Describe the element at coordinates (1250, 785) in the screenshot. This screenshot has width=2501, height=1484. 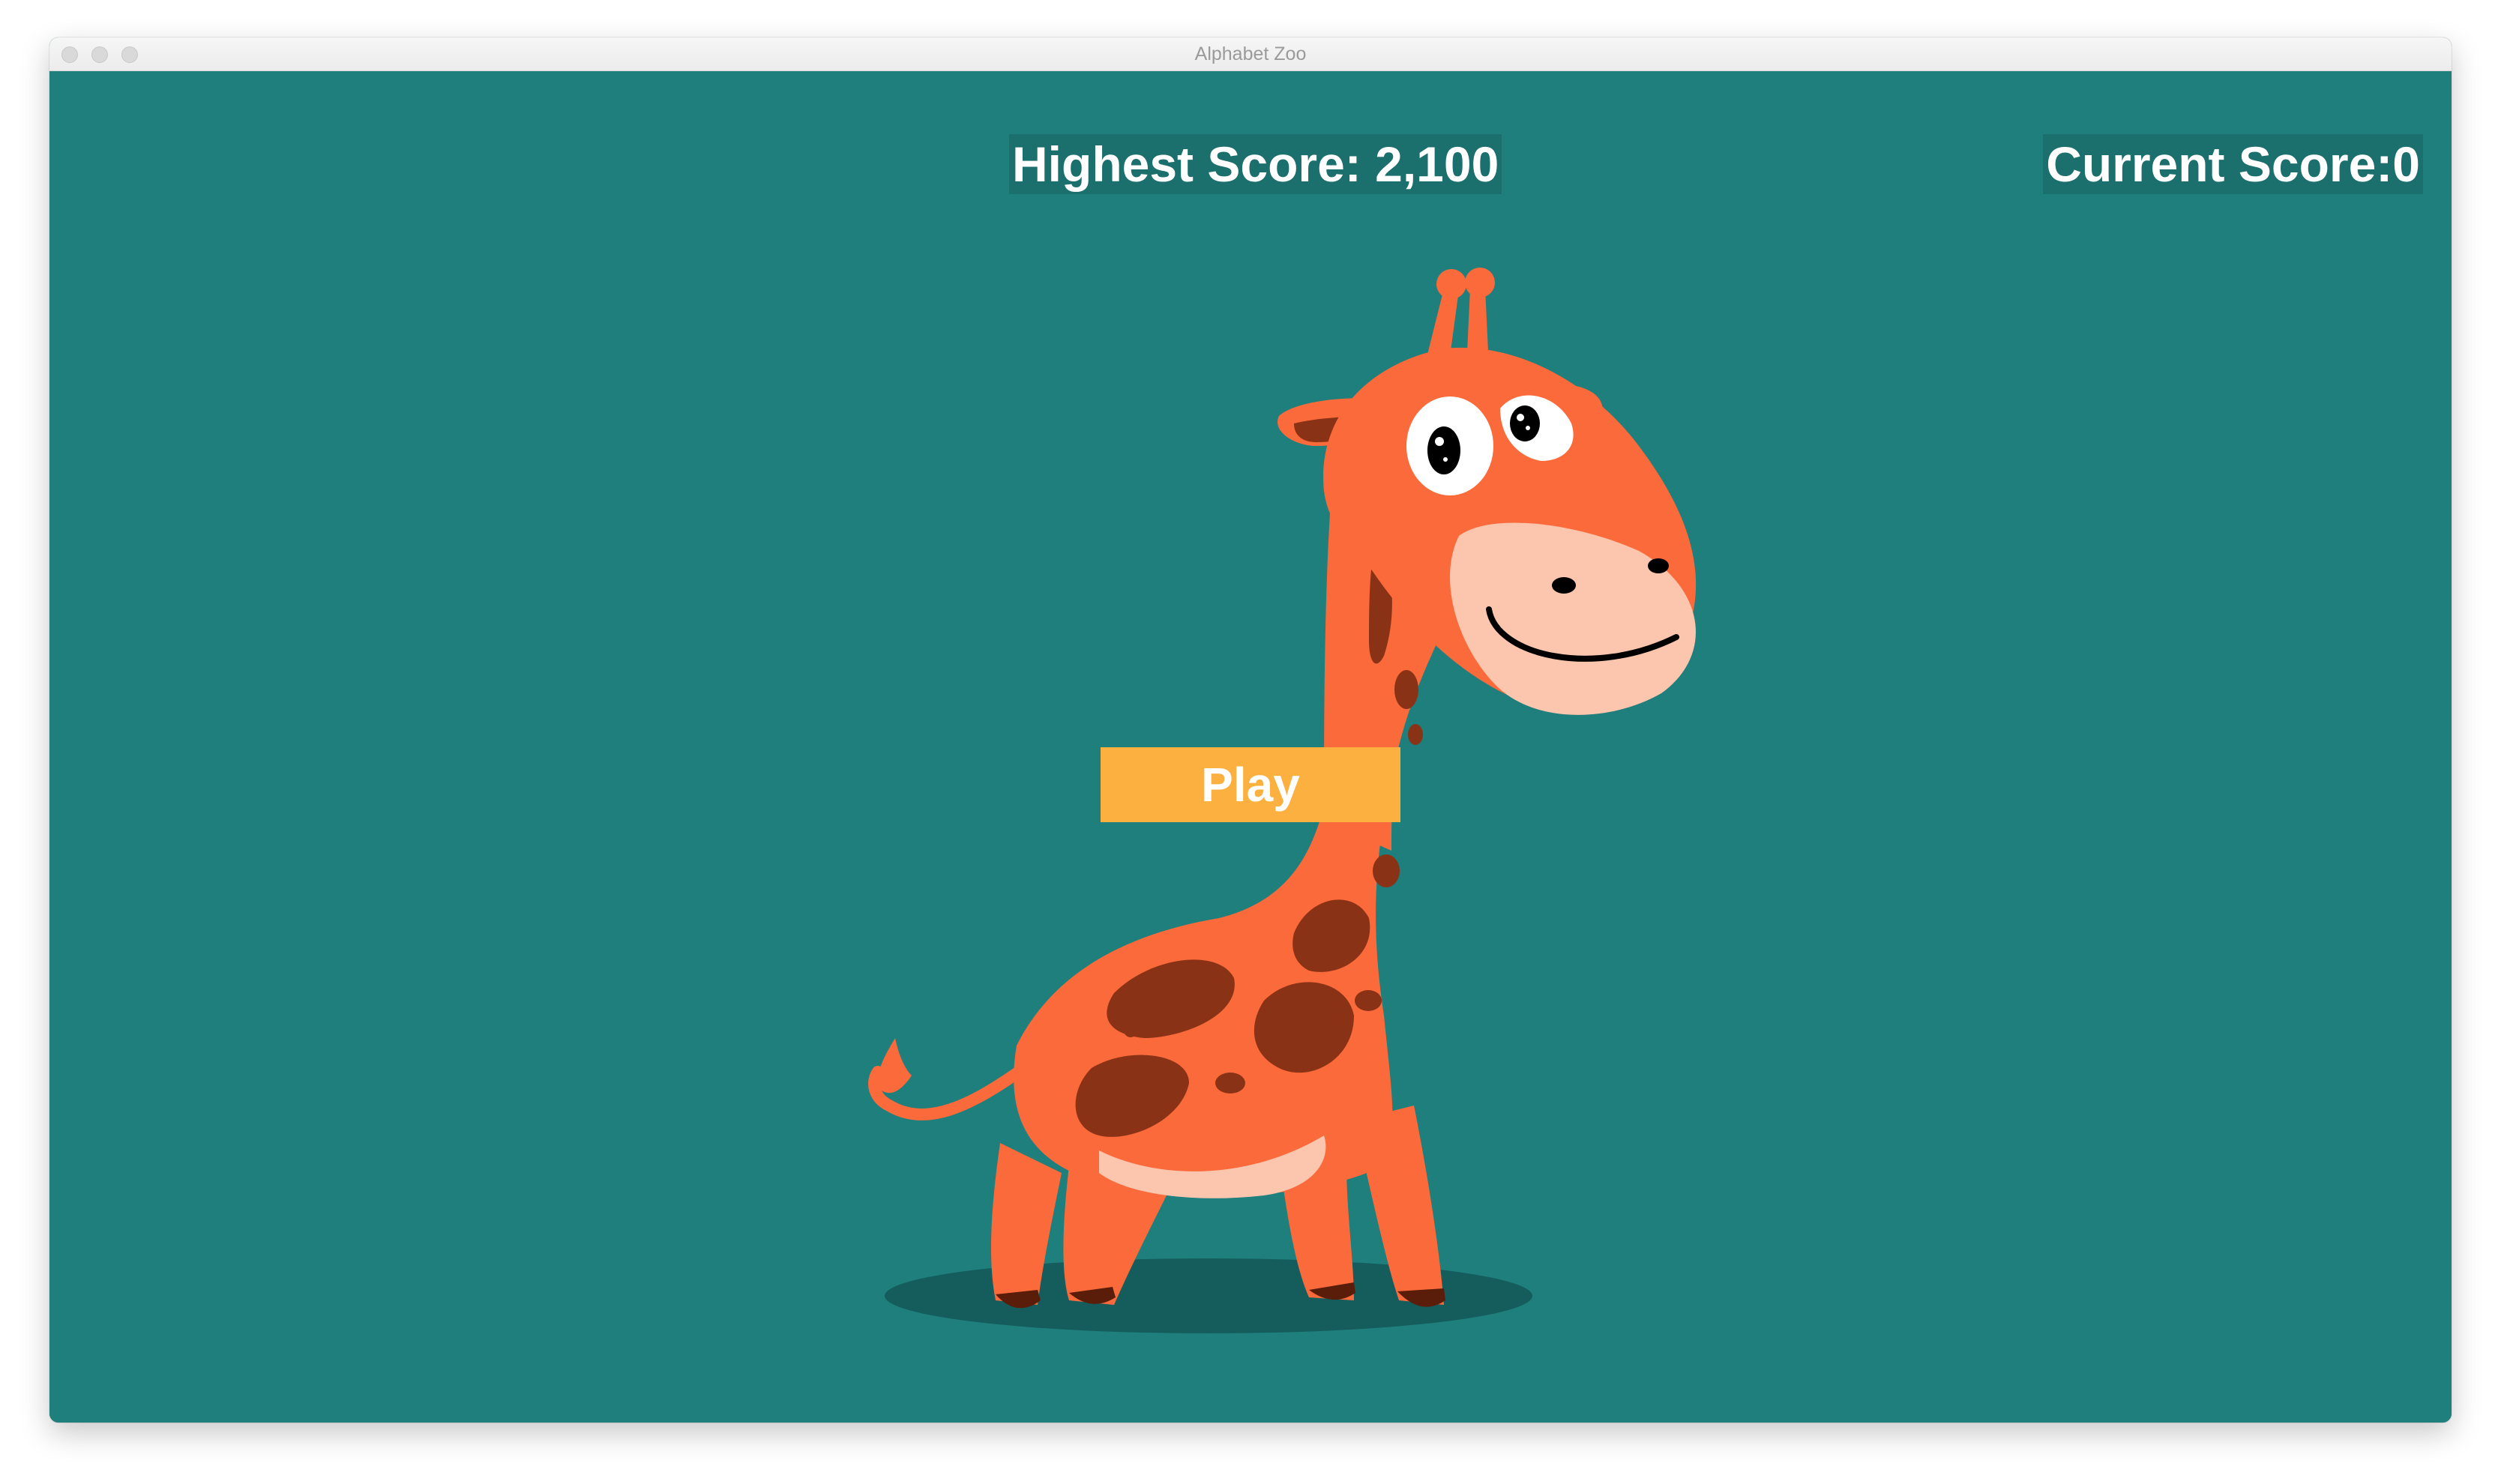
I see `play-button: Play` at that location.